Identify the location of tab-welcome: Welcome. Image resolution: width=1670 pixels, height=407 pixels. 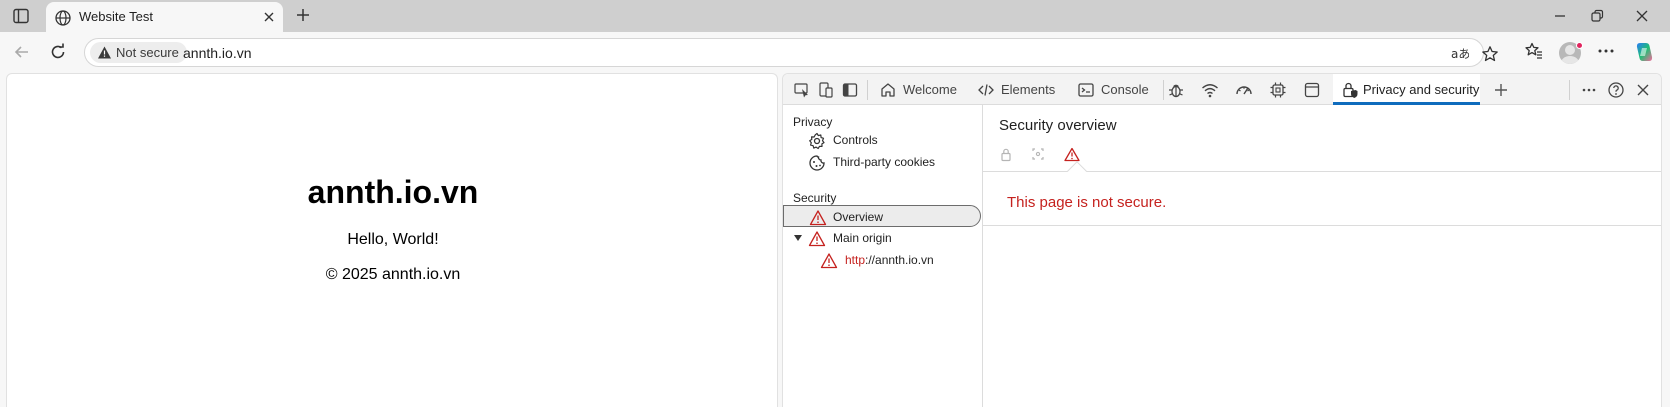
(925, 89).